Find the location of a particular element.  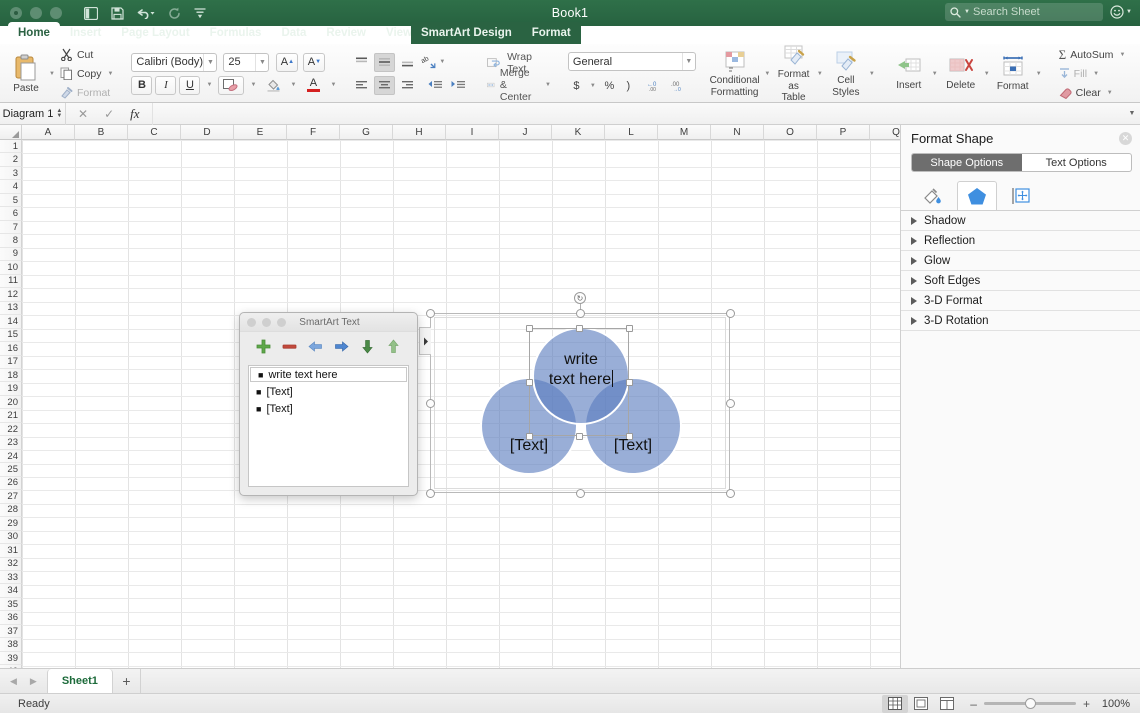

fill-dropdown-arrow: ▼ is located at coordinates (1096, 74).